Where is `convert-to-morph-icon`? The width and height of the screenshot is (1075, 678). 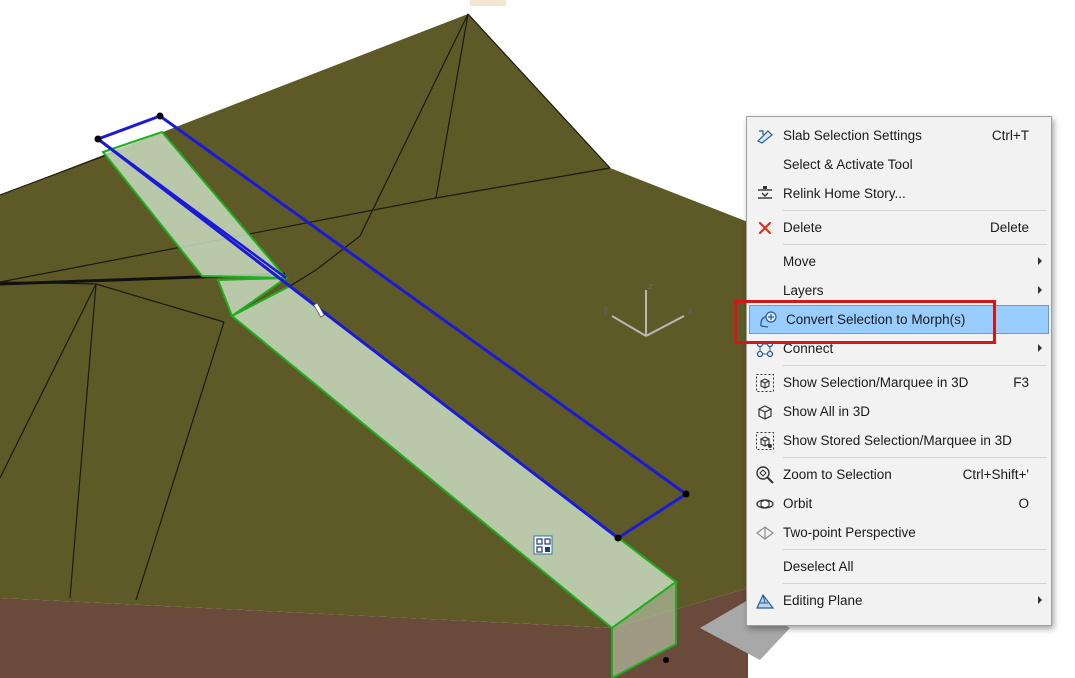
convert-to-morph-icon is located at coordinates (768, 319).